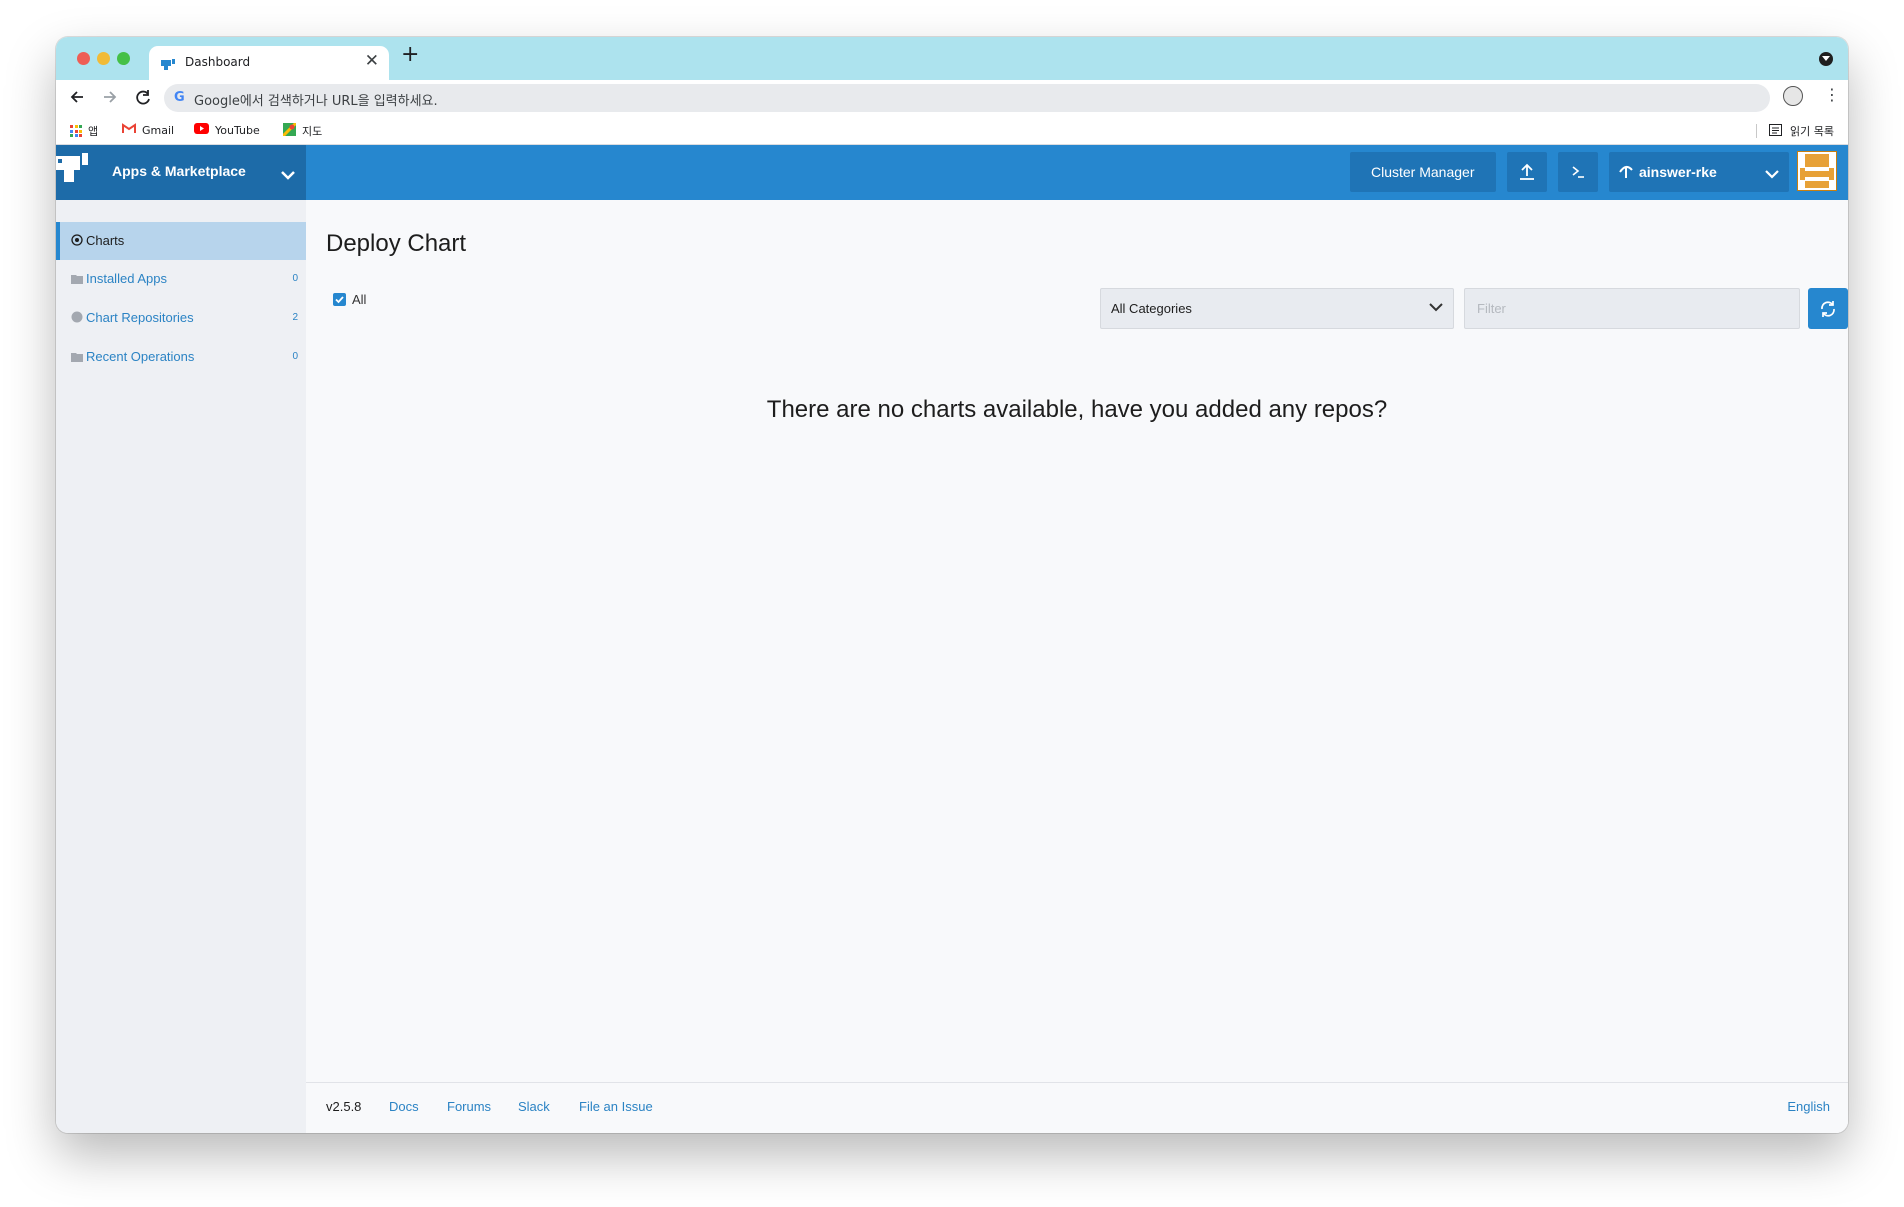 Image resolution: width=1904 pixels, height=1207 pixels. I want to click on refresh-icon, so click(1828, 309).